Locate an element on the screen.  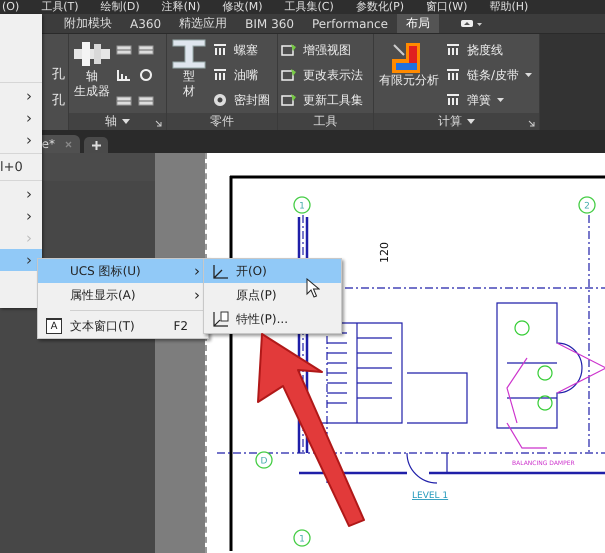
menu-bar-item: 注释(N) is located at coordinates (181, 7).